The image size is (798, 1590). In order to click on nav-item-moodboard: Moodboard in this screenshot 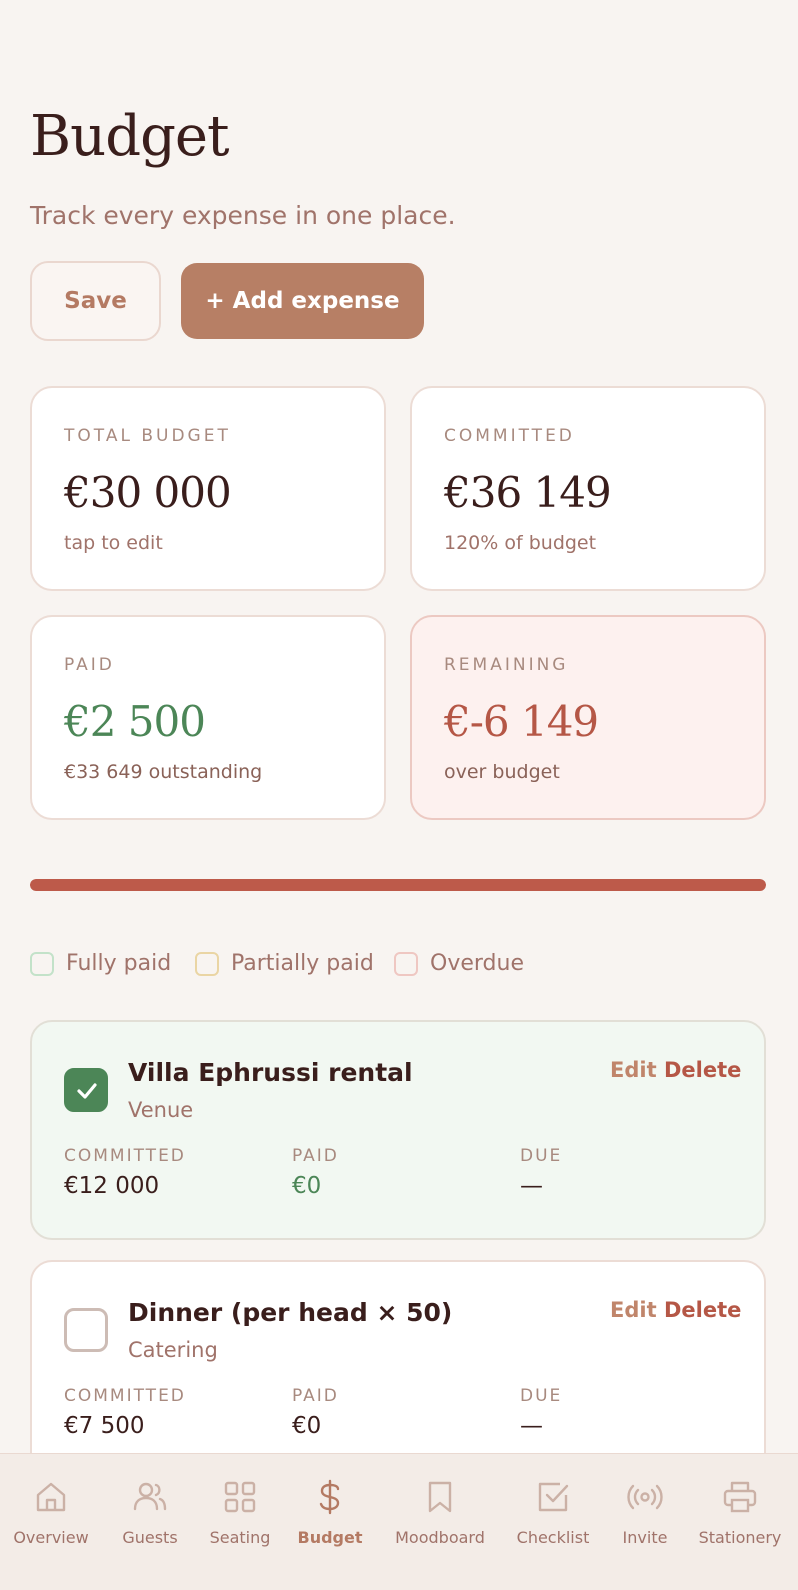, I will do `click(440, 1522)`.